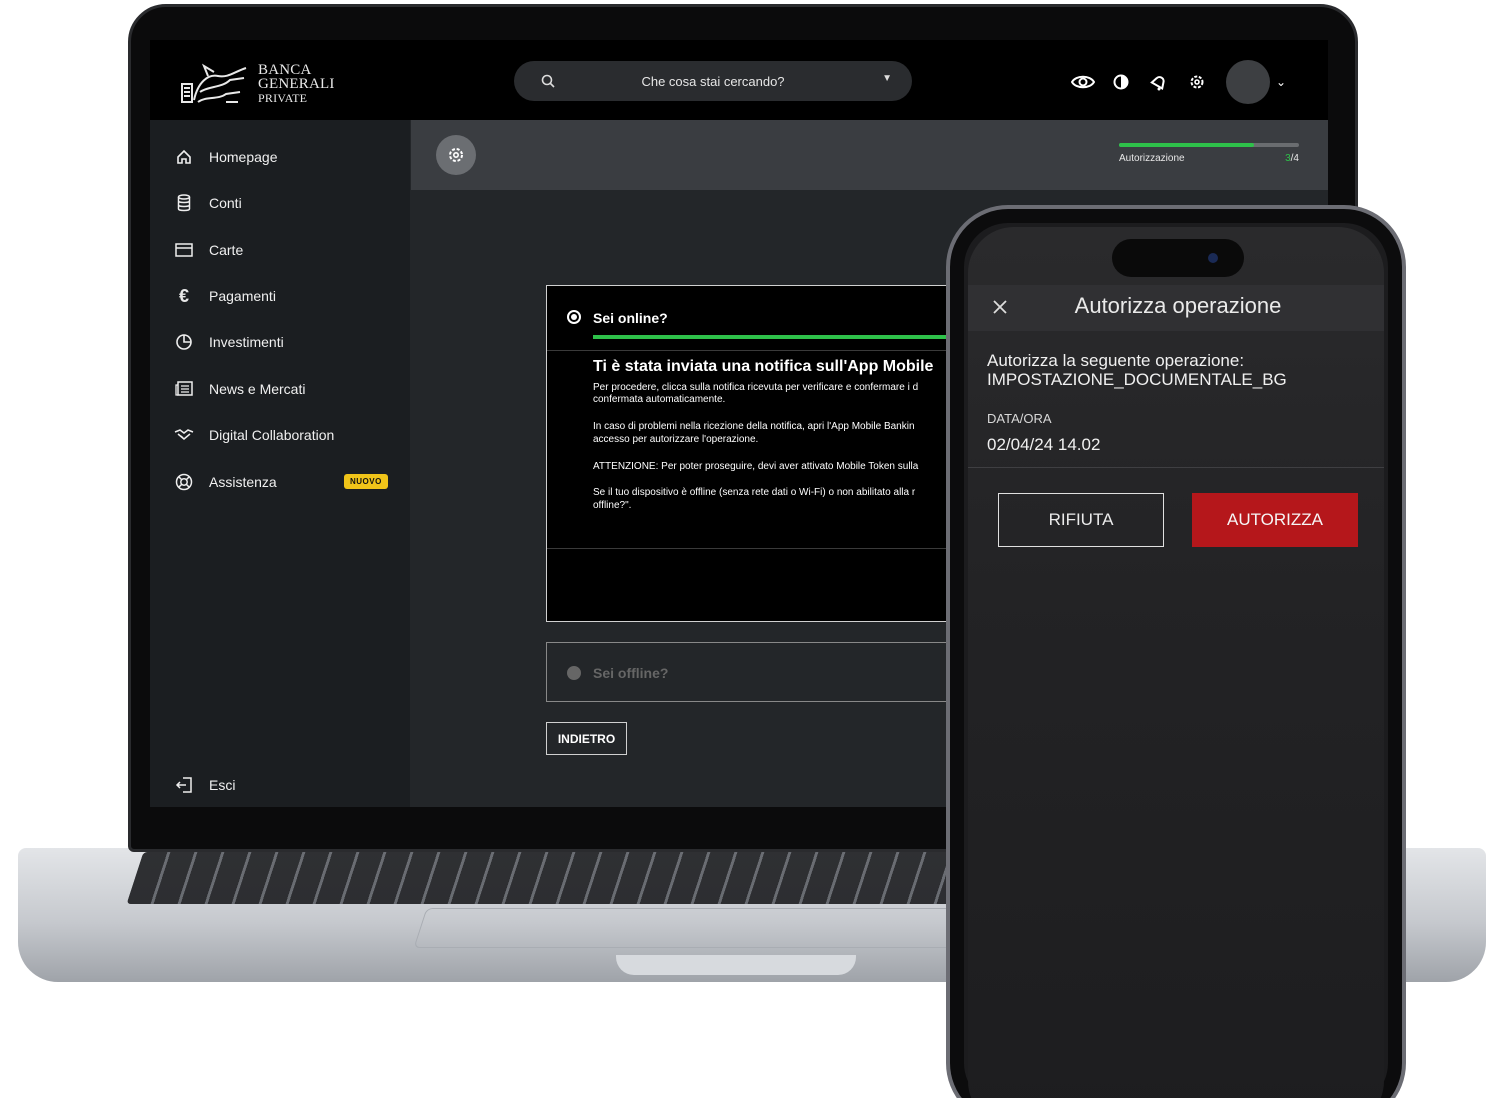 This screenshot has height=1098, width=1499. What do you see at coordinates (1186, 145) in the screenshot?
I see `progress-fill` at bounding box center [1186, 145].